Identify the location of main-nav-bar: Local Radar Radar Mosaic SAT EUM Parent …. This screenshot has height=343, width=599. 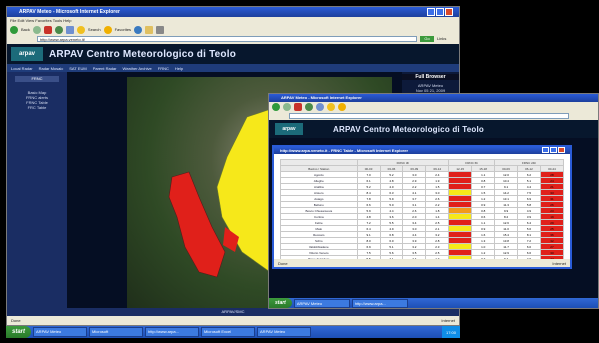
(233, 68).